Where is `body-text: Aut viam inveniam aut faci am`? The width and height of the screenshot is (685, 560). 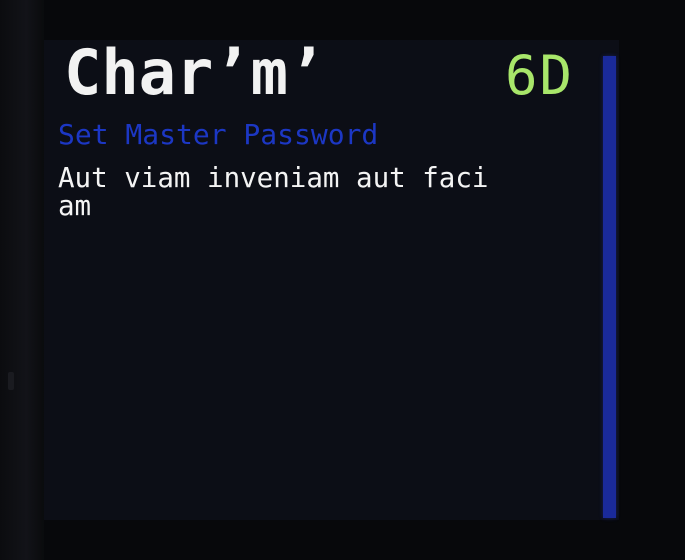
body-text: Aut viam inveniam aut faci am is located at coordinates (334, 192).